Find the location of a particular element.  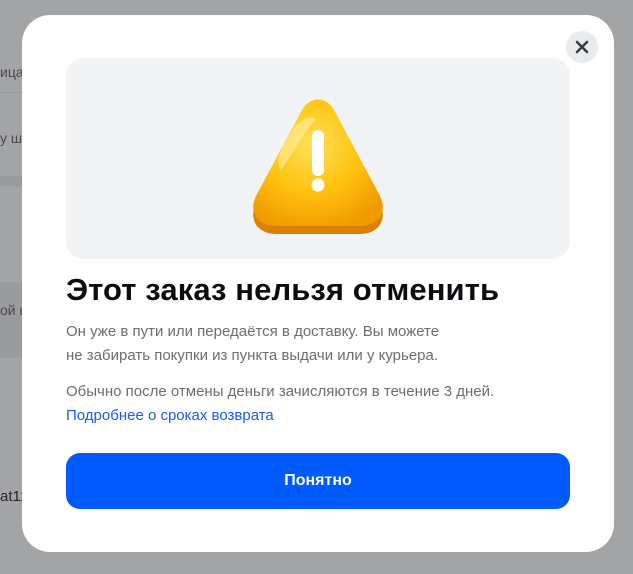

warning-triangle-icon is located at coordinates (318, 166).